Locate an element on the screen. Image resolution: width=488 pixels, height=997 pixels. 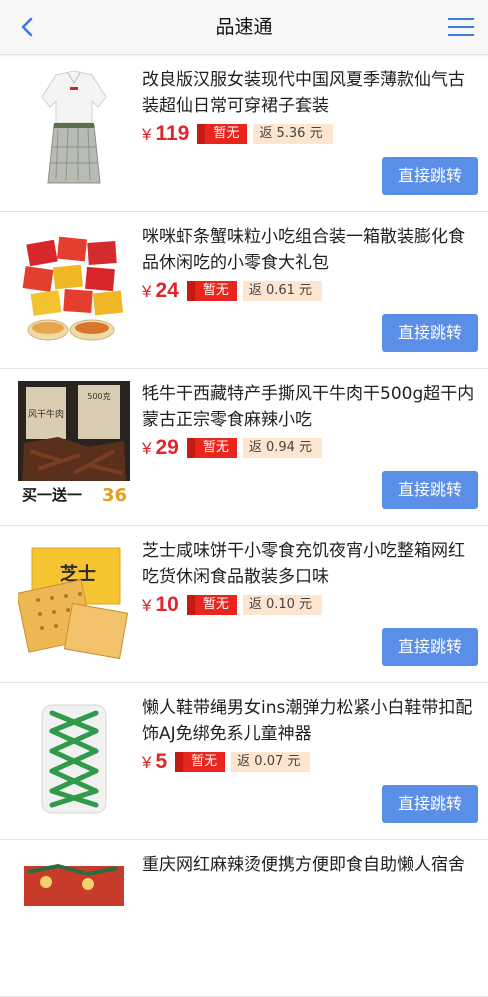
back-button is located at coordinates (27, 27).